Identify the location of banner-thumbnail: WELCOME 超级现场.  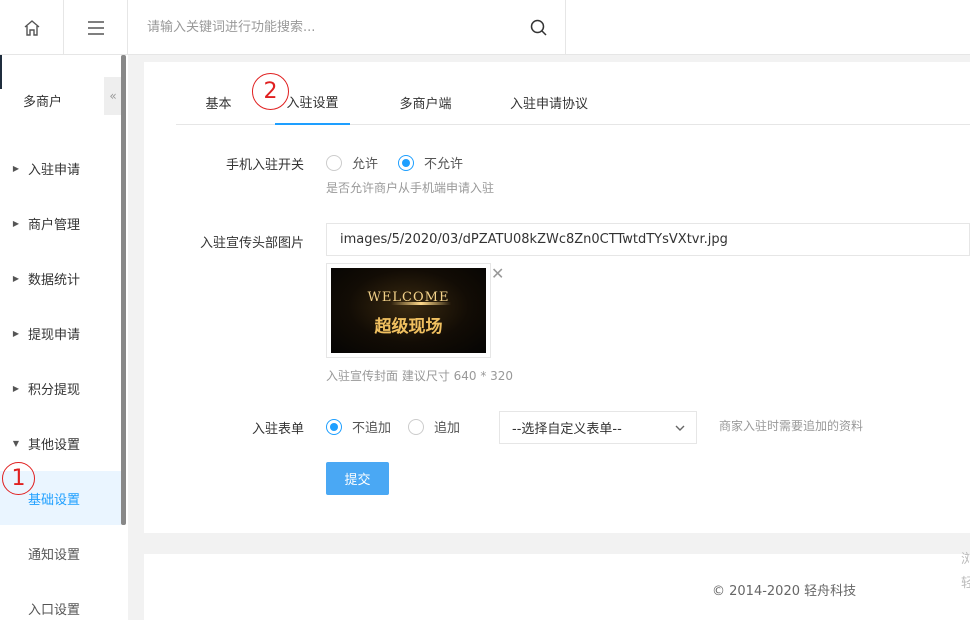
(408, 310).